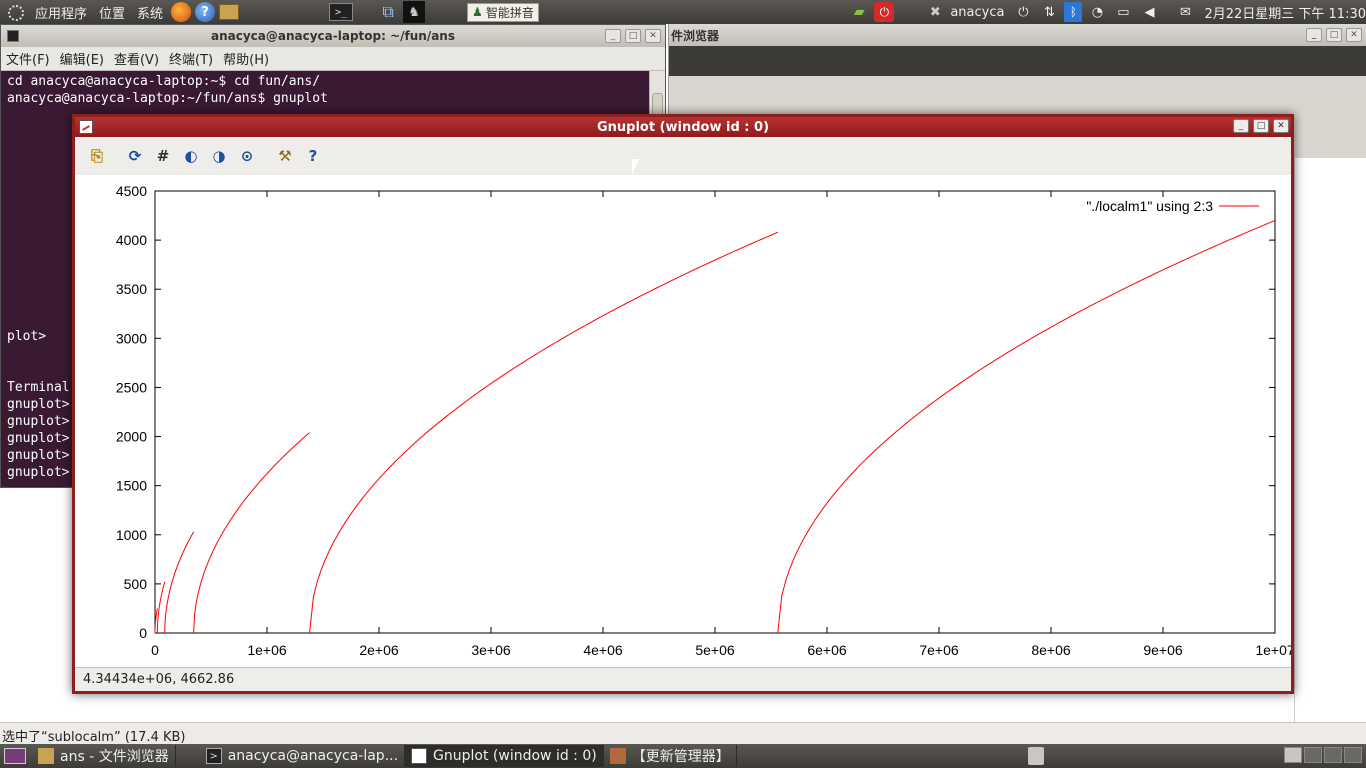 The width and height of the screenshot is (1366, 768). What do you see at coordinates (333, 59) in the screenshot?
I see `terminal-menubar: 文件(F) 编辑(E) 查看(V) 终端(T) 帮助(H)` at bounding box center [333, 59].